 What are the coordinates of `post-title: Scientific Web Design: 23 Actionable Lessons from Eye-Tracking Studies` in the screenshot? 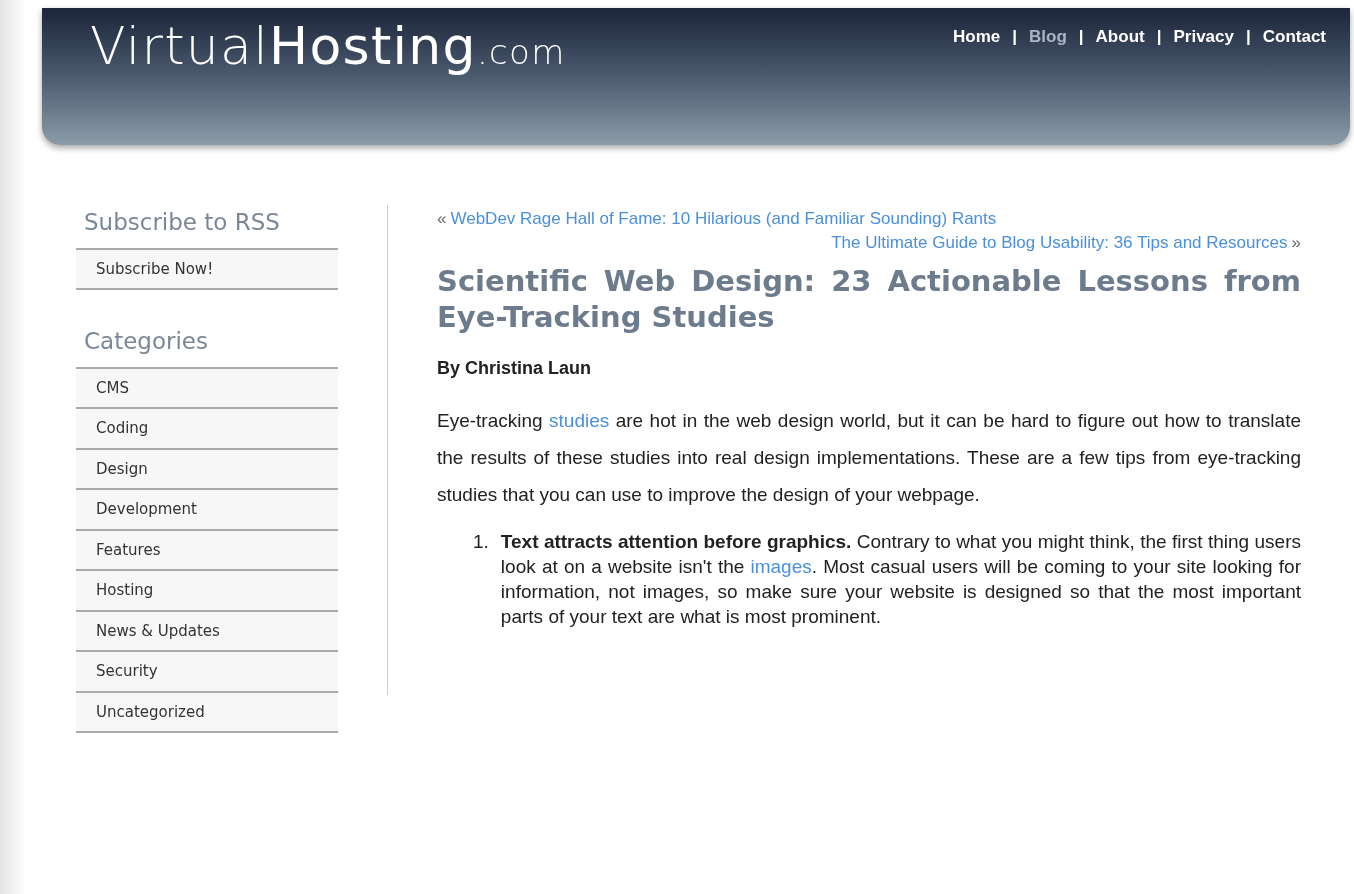 It's located at (869, 299).